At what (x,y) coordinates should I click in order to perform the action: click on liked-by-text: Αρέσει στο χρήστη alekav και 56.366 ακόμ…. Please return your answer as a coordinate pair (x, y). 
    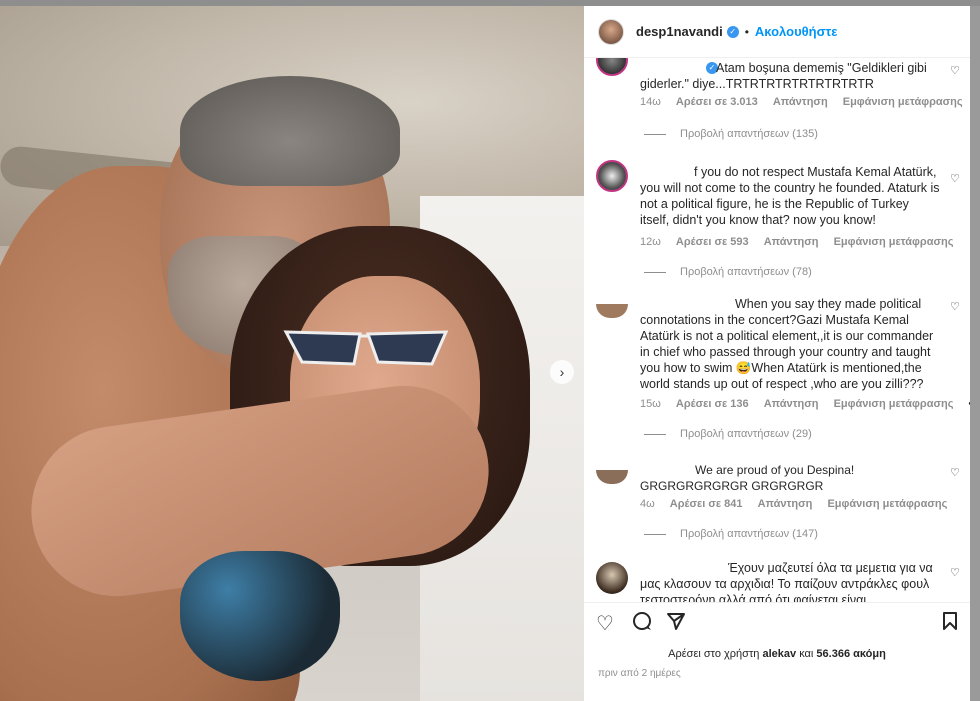
    Looking at the image, I should click on (777, 654).